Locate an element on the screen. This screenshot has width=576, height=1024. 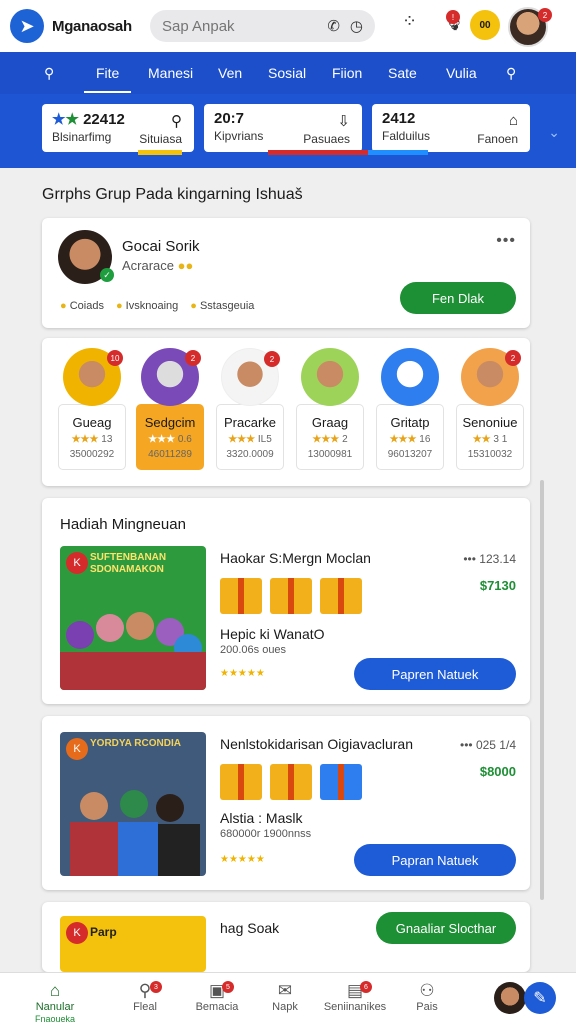
home-icon: ⌂ is located at coordinates (55, 990).